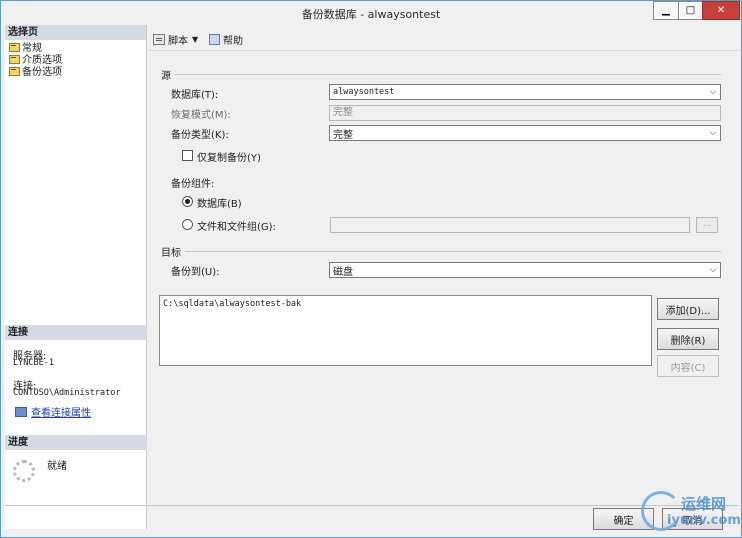  Describe the element at coordinates (195, 95) in the screenshot. I see `database-label: 数据库(T):` at that location.